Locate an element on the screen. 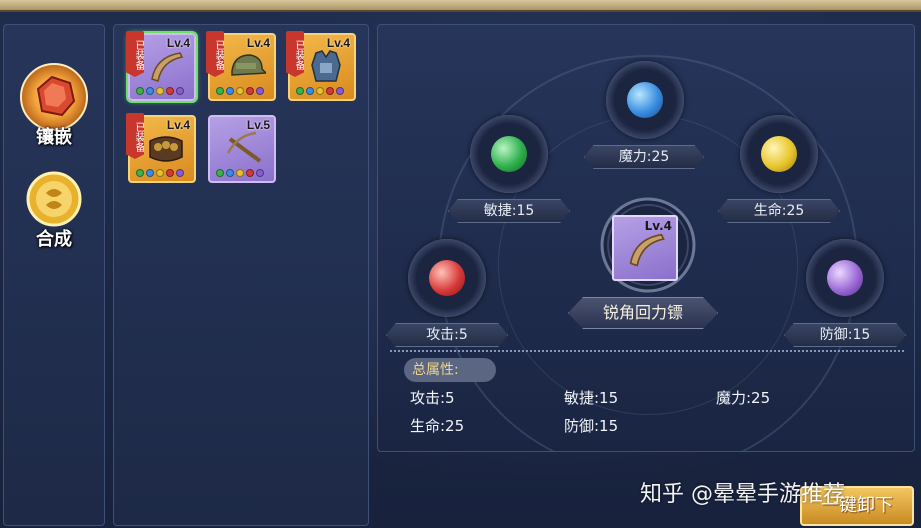 This screenshot has height=528, width=921. item-slot-4: 已装备 Lv.4 is located at coordinates (161, 148).